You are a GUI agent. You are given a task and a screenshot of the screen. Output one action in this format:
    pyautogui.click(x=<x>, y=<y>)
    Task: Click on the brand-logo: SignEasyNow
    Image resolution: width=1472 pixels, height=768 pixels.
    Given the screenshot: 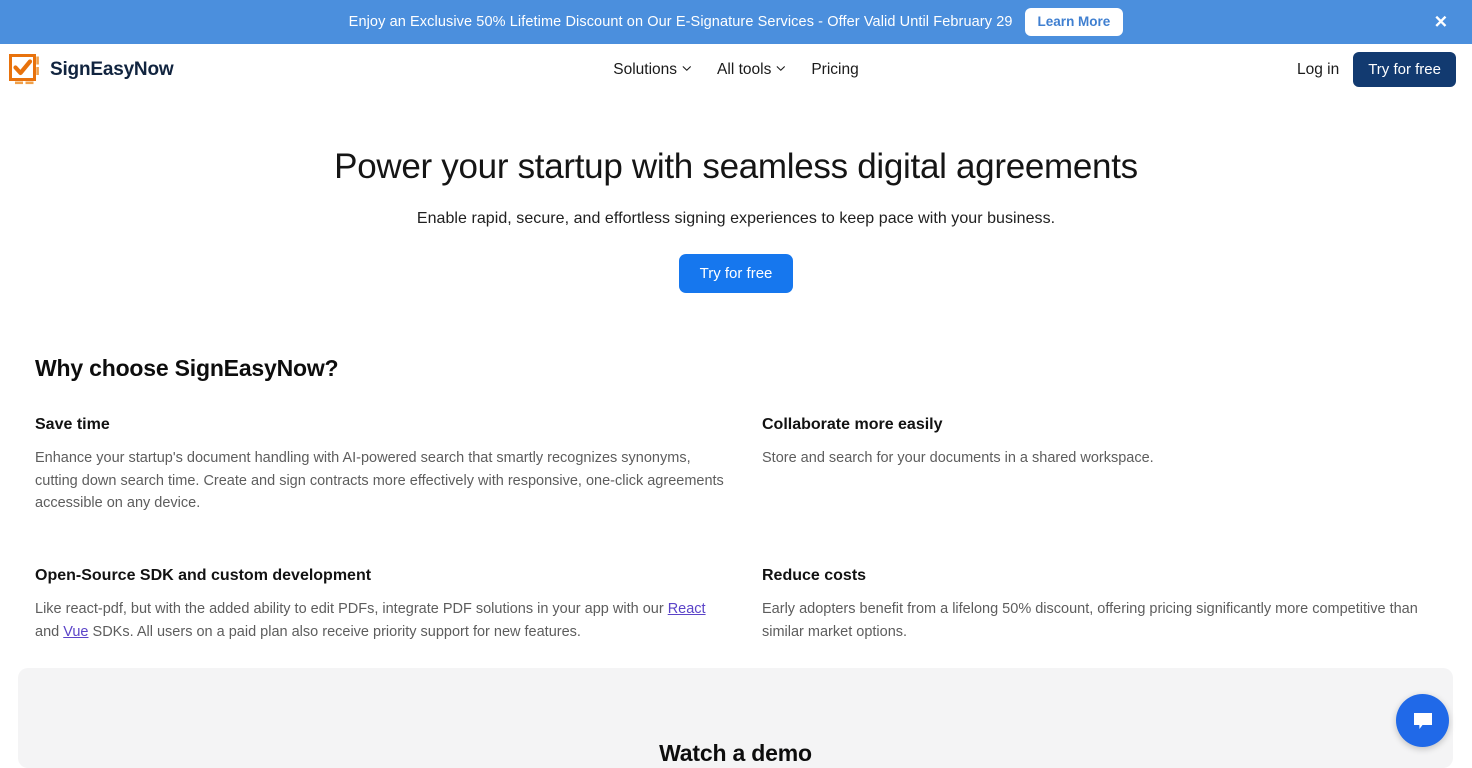 What is the action you would take?
    pyautogui.click(x=91, y=69)
    